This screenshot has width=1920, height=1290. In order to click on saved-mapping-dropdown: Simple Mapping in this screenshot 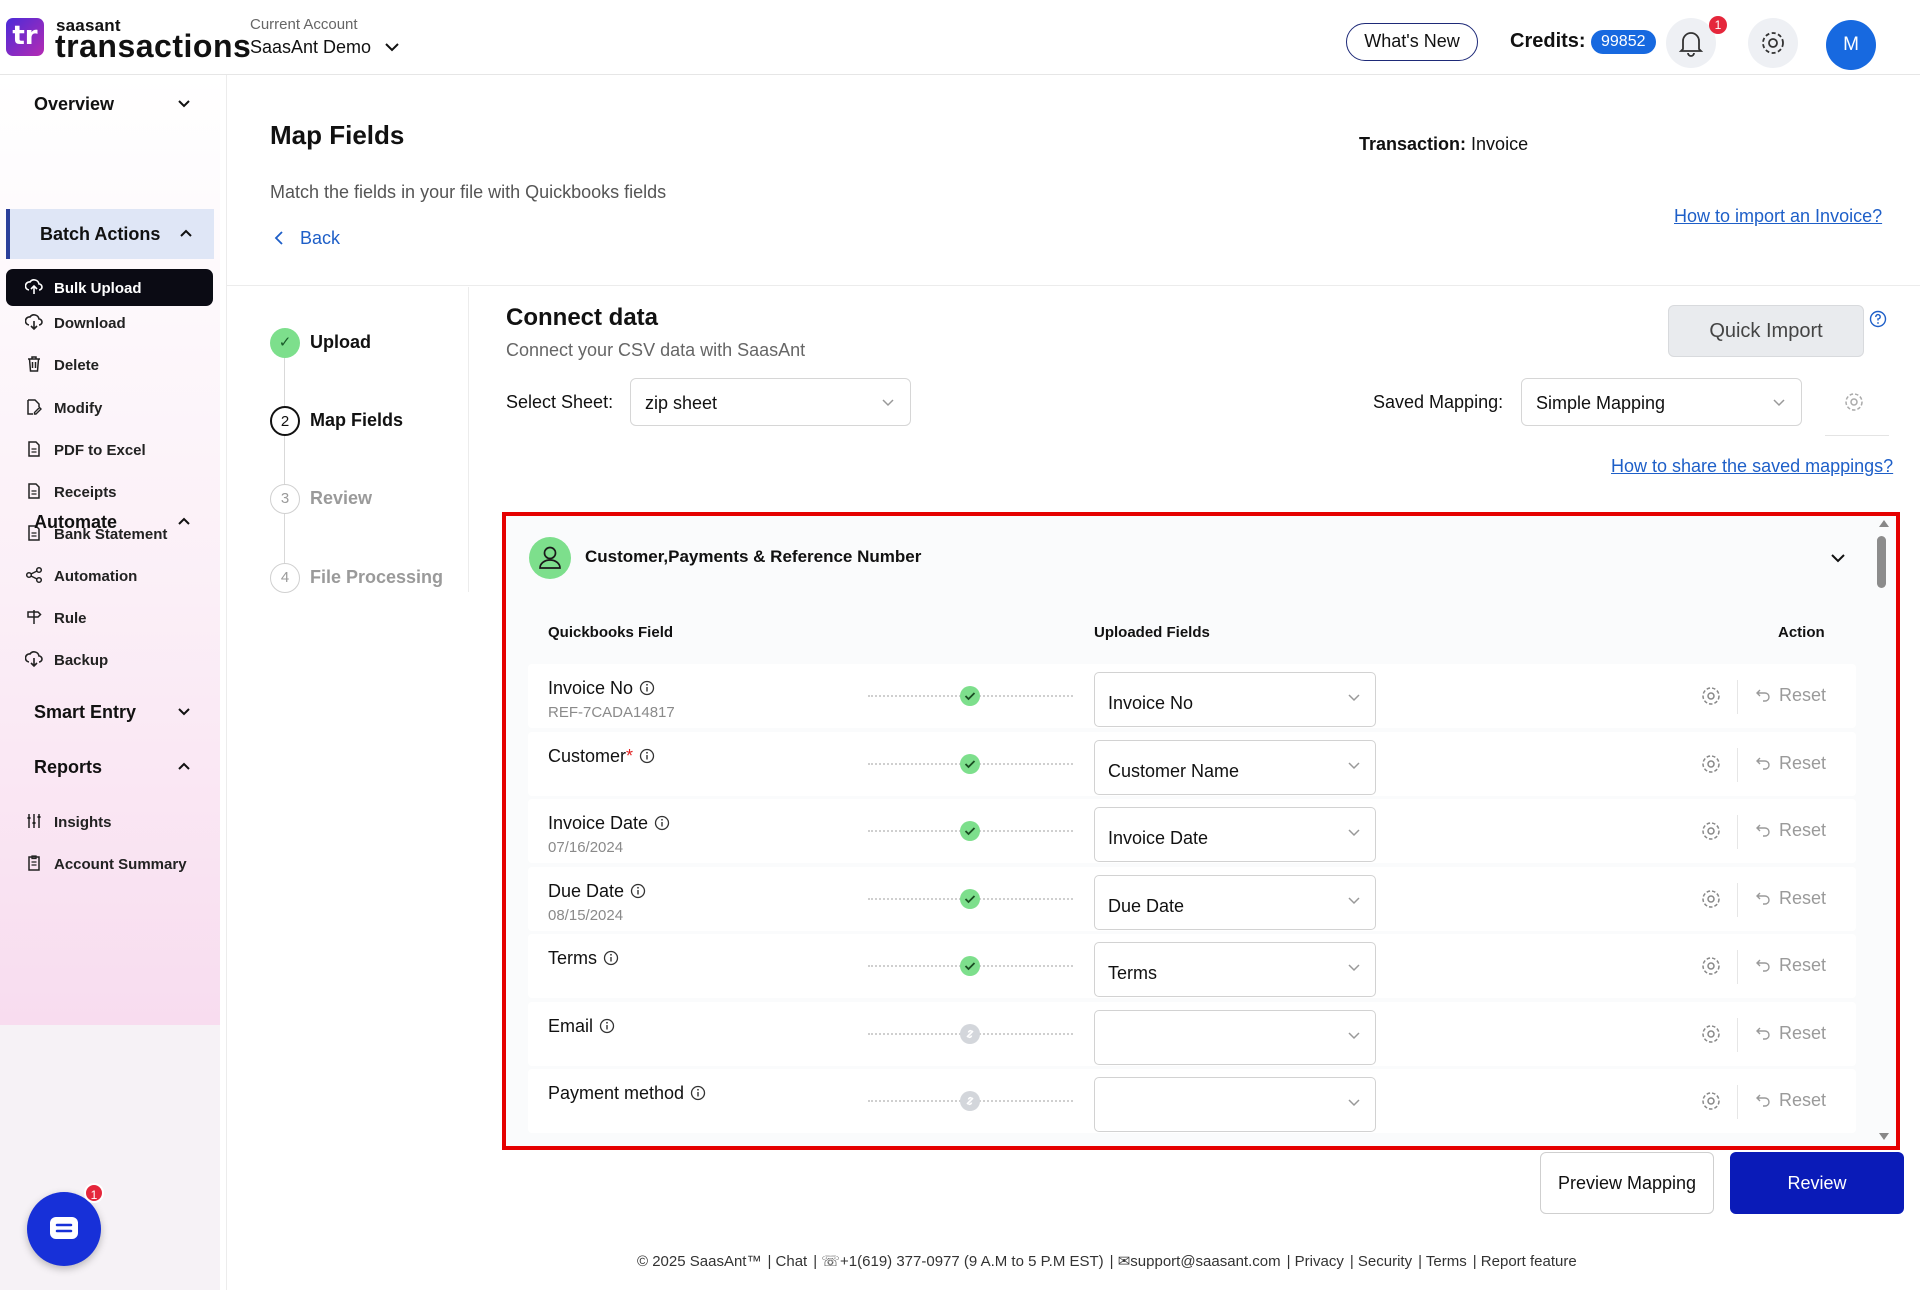, I will do `click(1661, 402)`.